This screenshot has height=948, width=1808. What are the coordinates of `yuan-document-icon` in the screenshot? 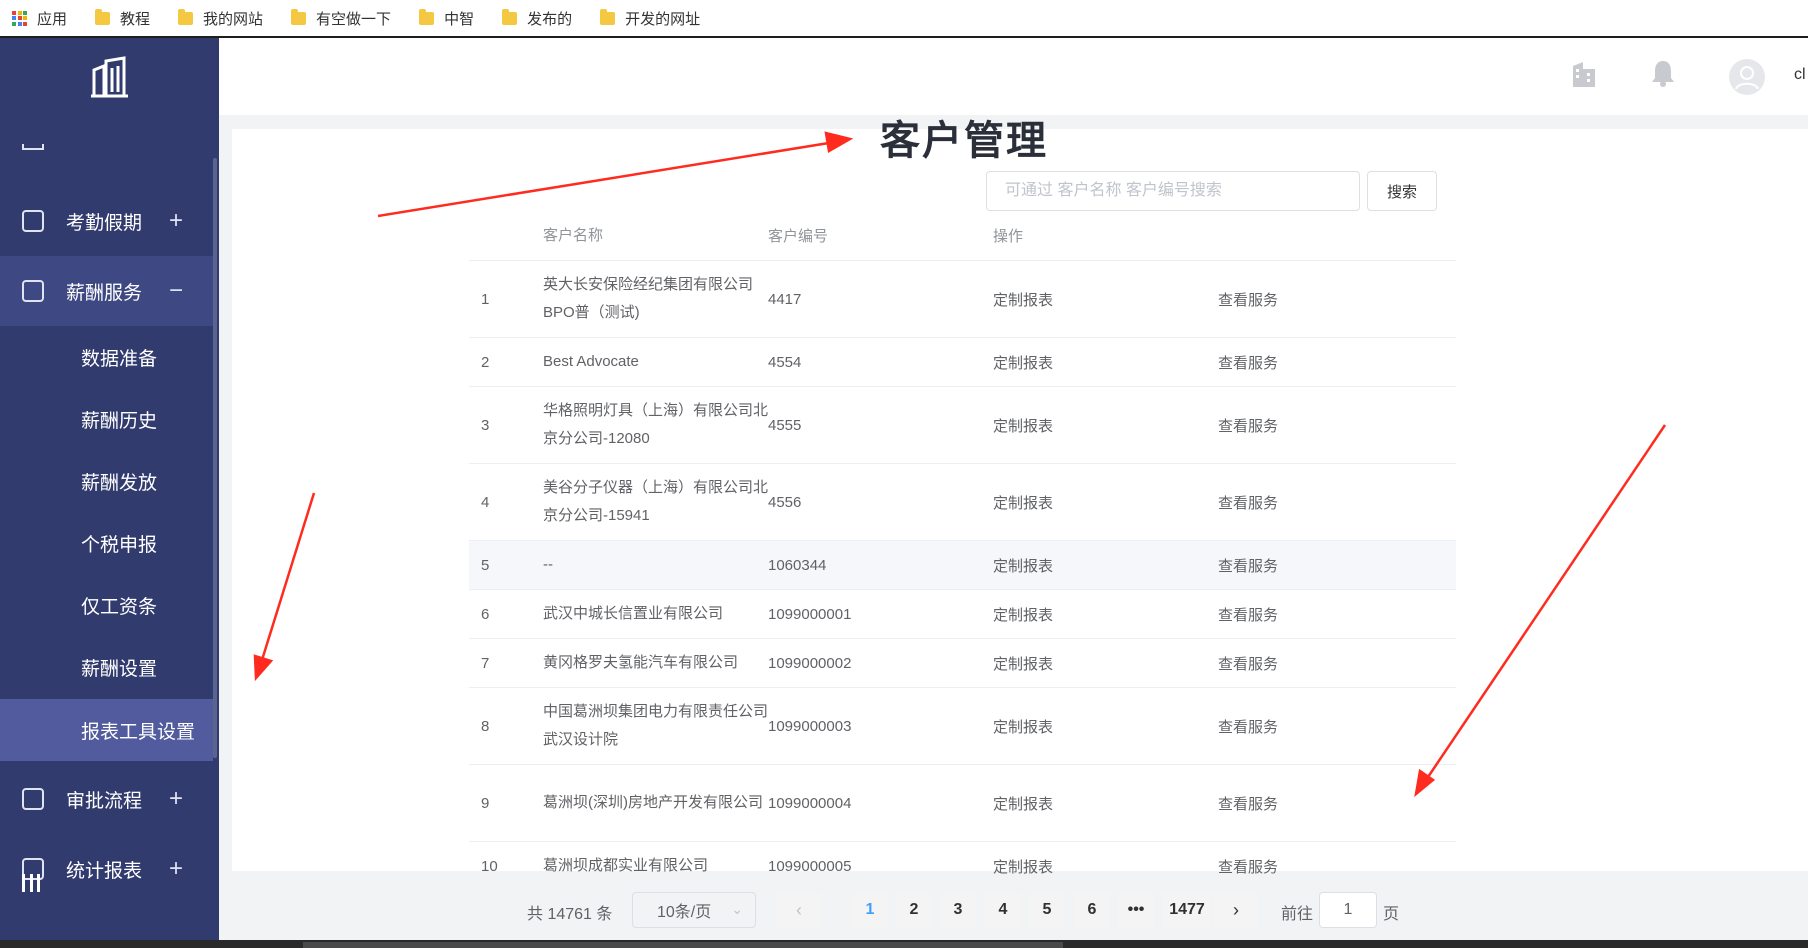 It's located at (33, 291).